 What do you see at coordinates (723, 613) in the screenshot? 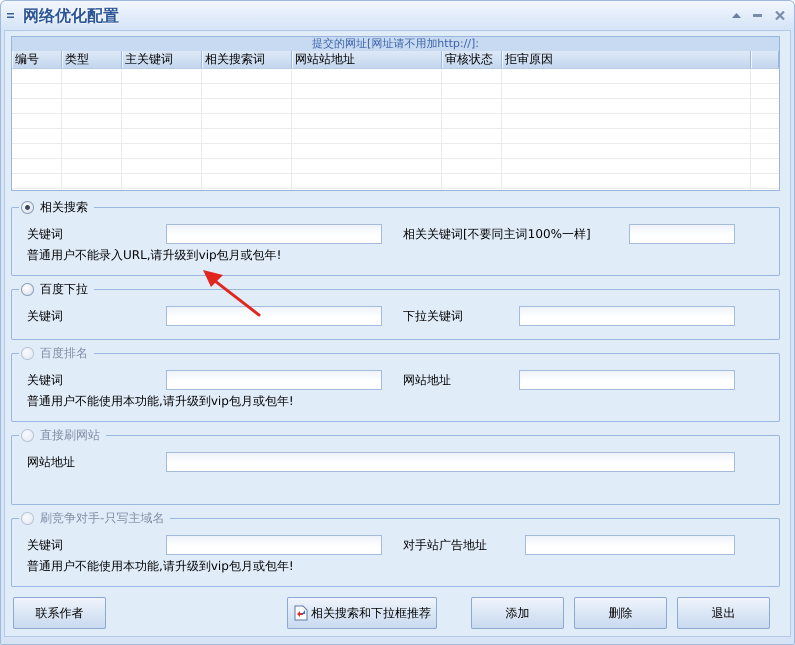
I see `exit-button: 退出` at bounding box center [723, 613].